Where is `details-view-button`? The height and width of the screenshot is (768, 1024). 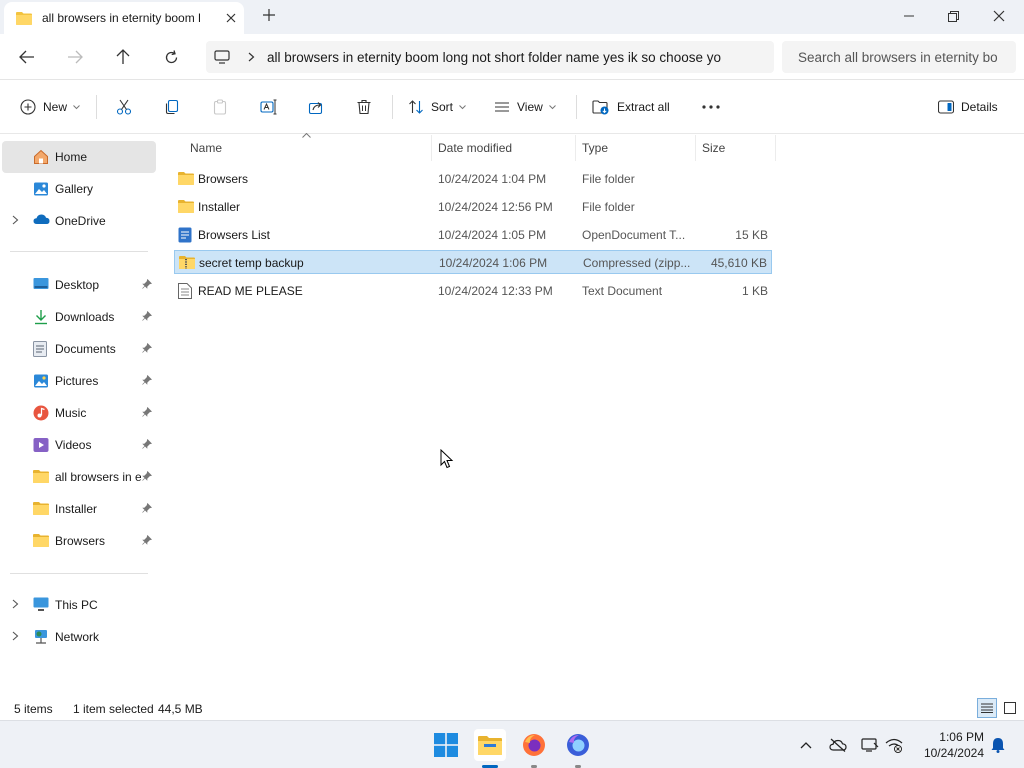 details-view-button is located at coordinates (987, 708).